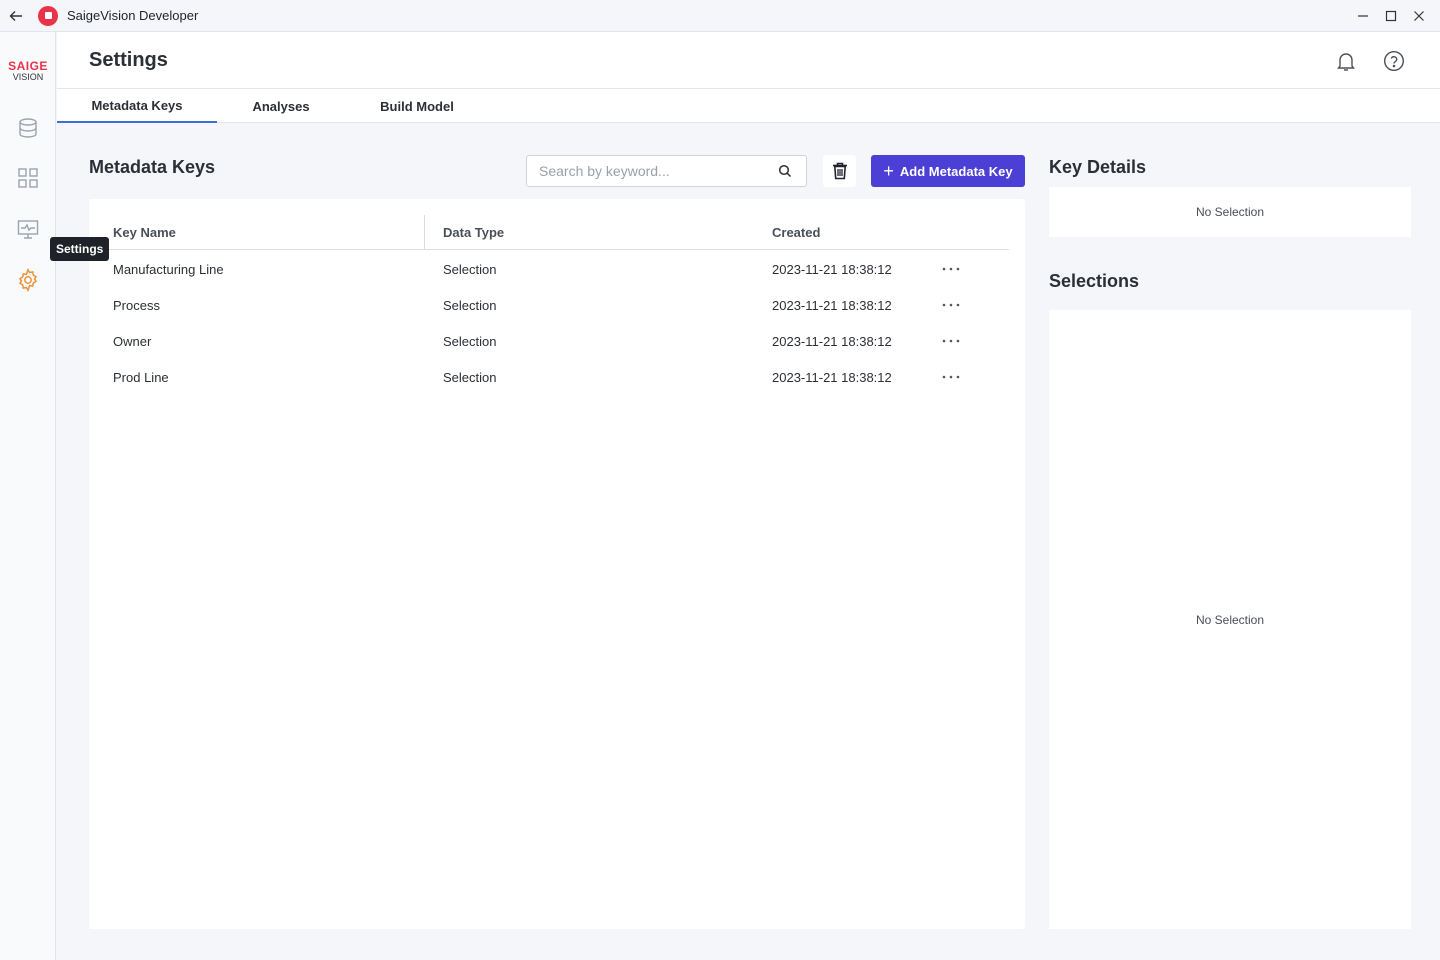 The image size is (1440, 960). I want to click on tab-bar: Metadata Keys Analyses Build Model, so click(748, 106).